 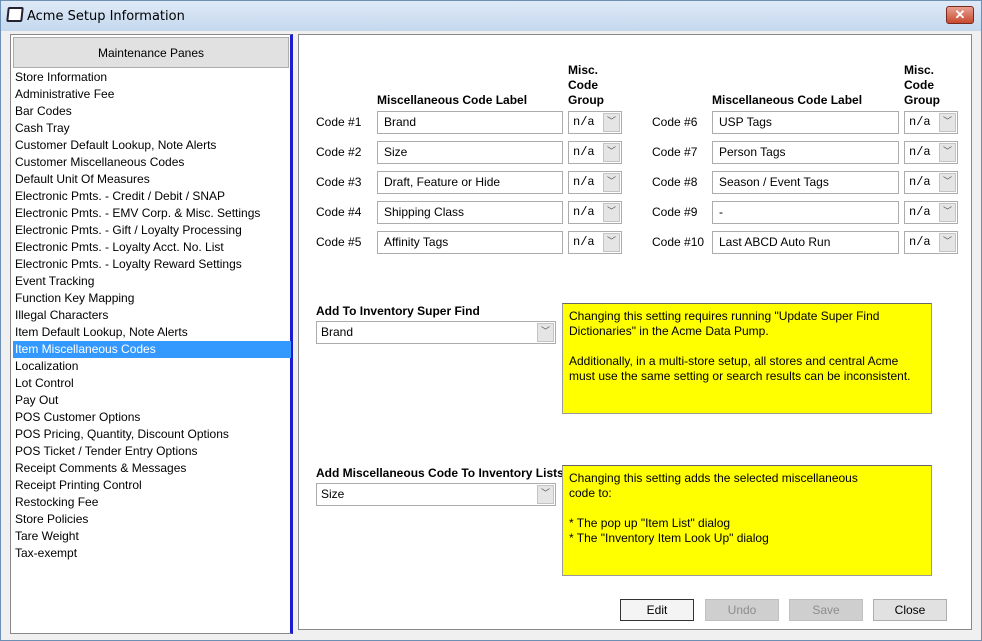 I want to click on sidebar-item: Cash Tray, so click(x=152, y=128).